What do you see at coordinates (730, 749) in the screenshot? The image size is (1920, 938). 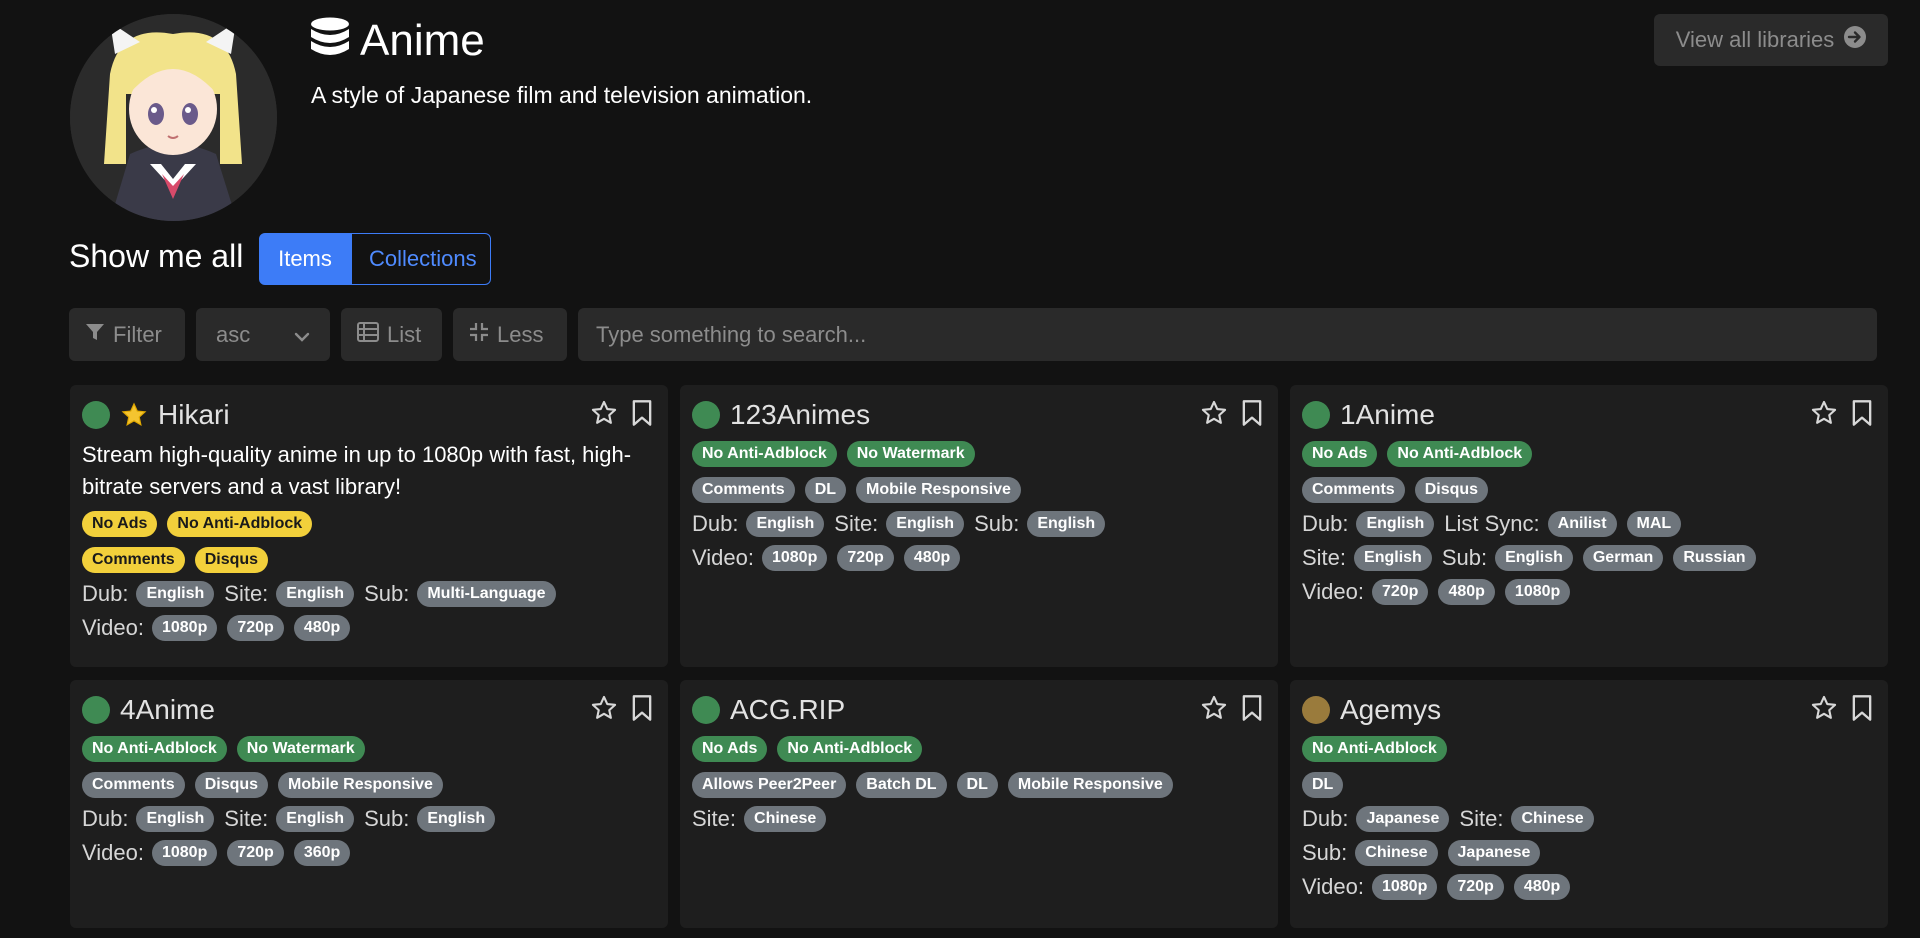 I see `feature-badge: No Ads` at bounding box center [730, 749].